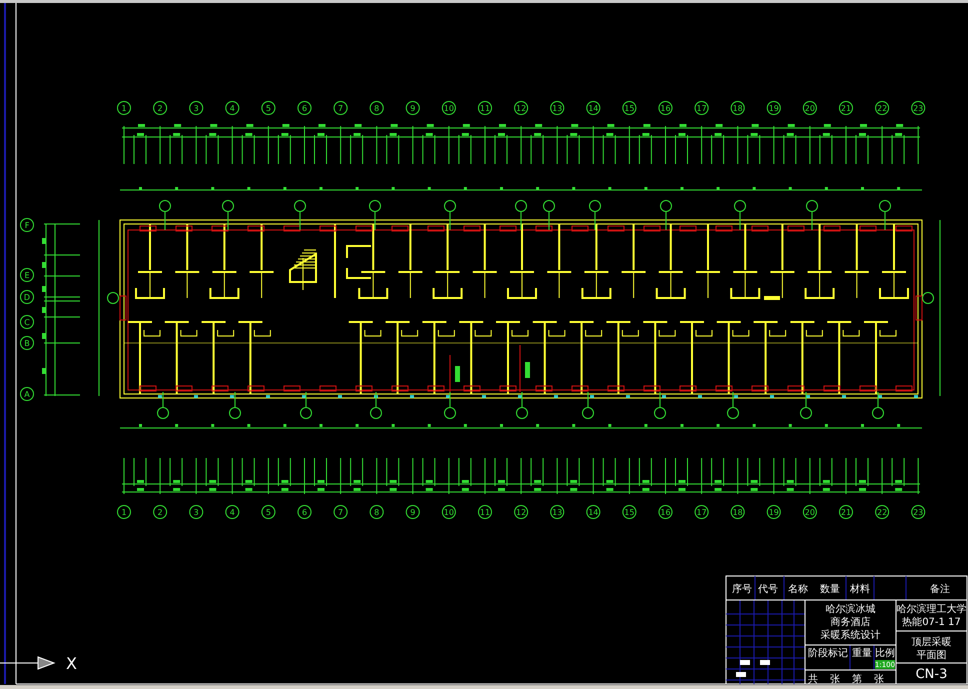 This screenshot has width=968, height=689. Describe the element at coordinates (27, 343) in the screenshot. I see `axis-label: B` at that location.